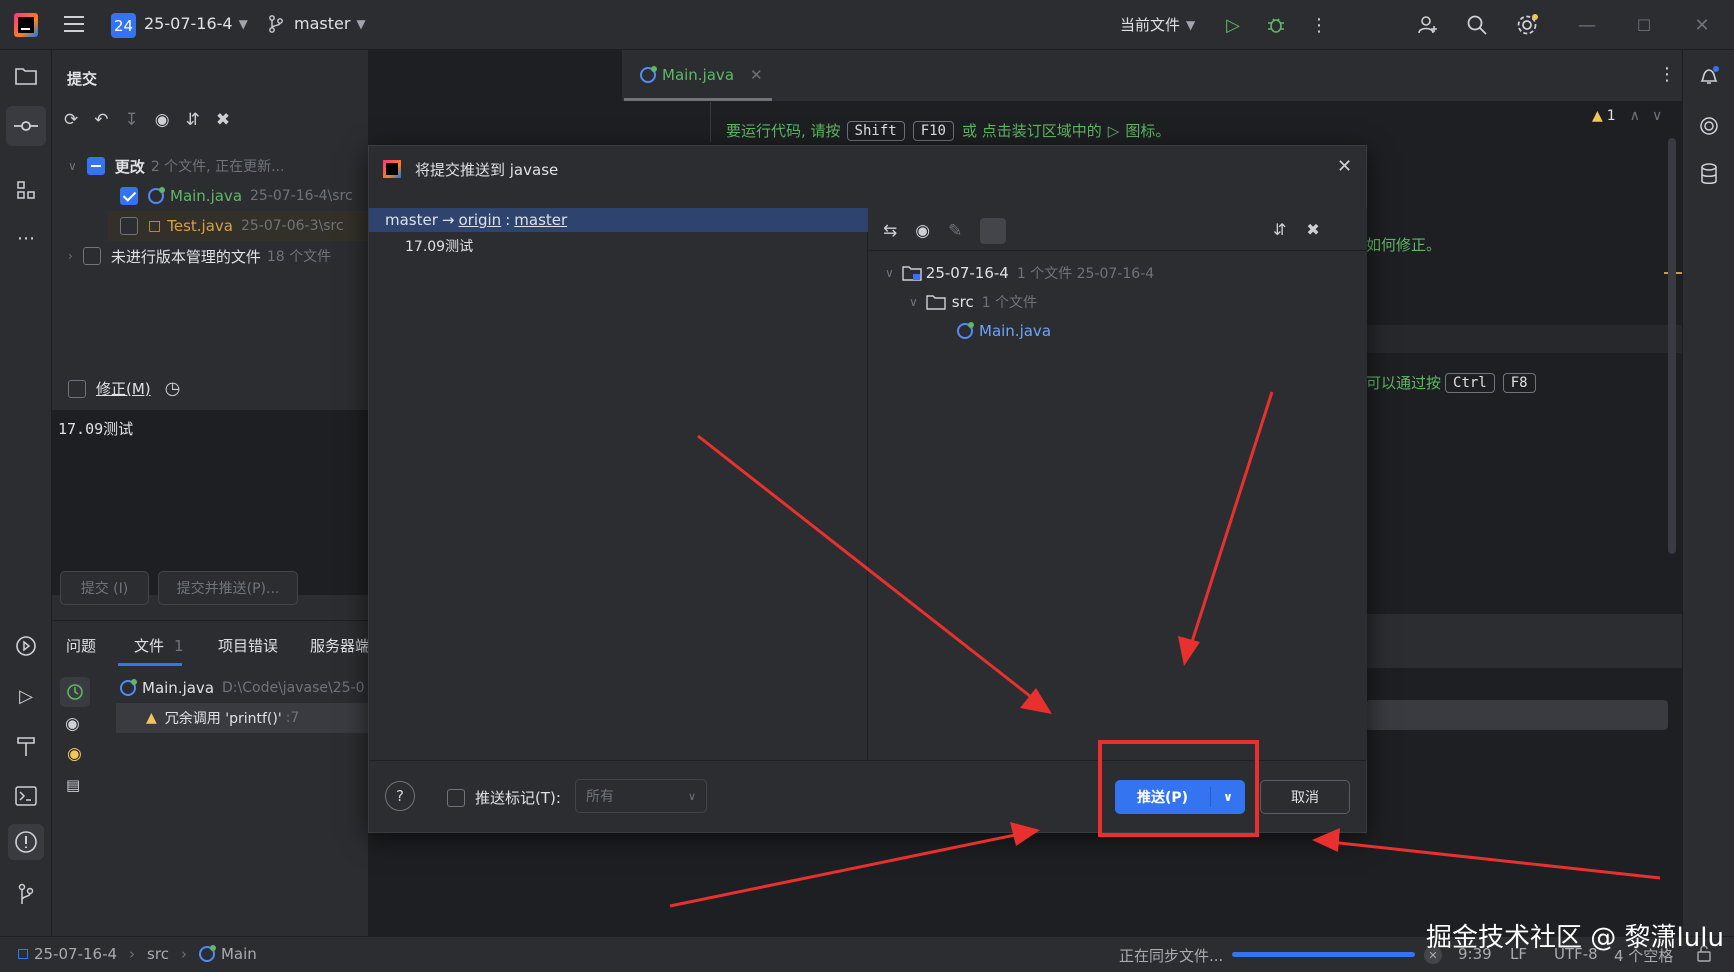 This screenshot has height=972, width=1734. Describe the element at coordinates (439, 246) in the screenshot. I see `commit-entry: 17.09测试` at that location.